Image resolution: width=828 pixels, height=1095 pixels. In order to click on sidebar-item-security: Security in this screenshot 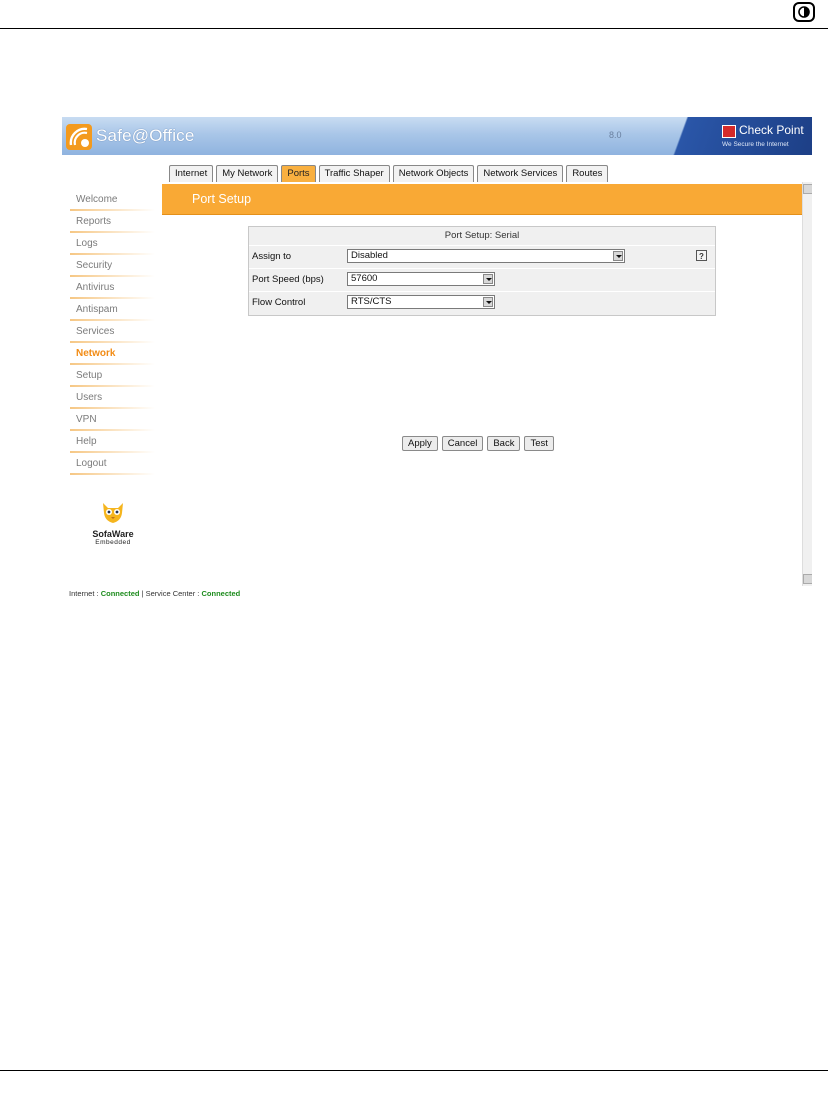, I will do `click(112, 266)`.